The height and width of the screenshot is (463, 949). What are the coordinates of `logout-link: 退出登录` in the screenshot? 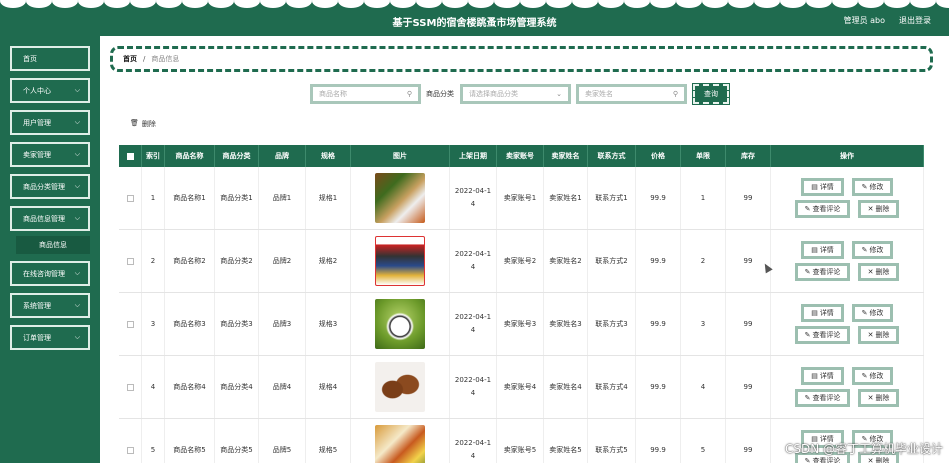 It's located at (915, 20).